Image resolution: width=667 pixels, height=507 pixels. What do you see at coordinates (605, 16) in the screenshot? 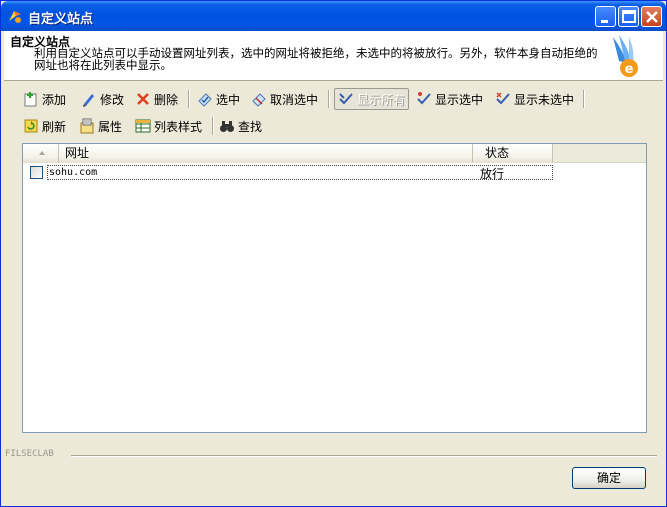
I see `minimize-button` at bounding box center [605, 16].